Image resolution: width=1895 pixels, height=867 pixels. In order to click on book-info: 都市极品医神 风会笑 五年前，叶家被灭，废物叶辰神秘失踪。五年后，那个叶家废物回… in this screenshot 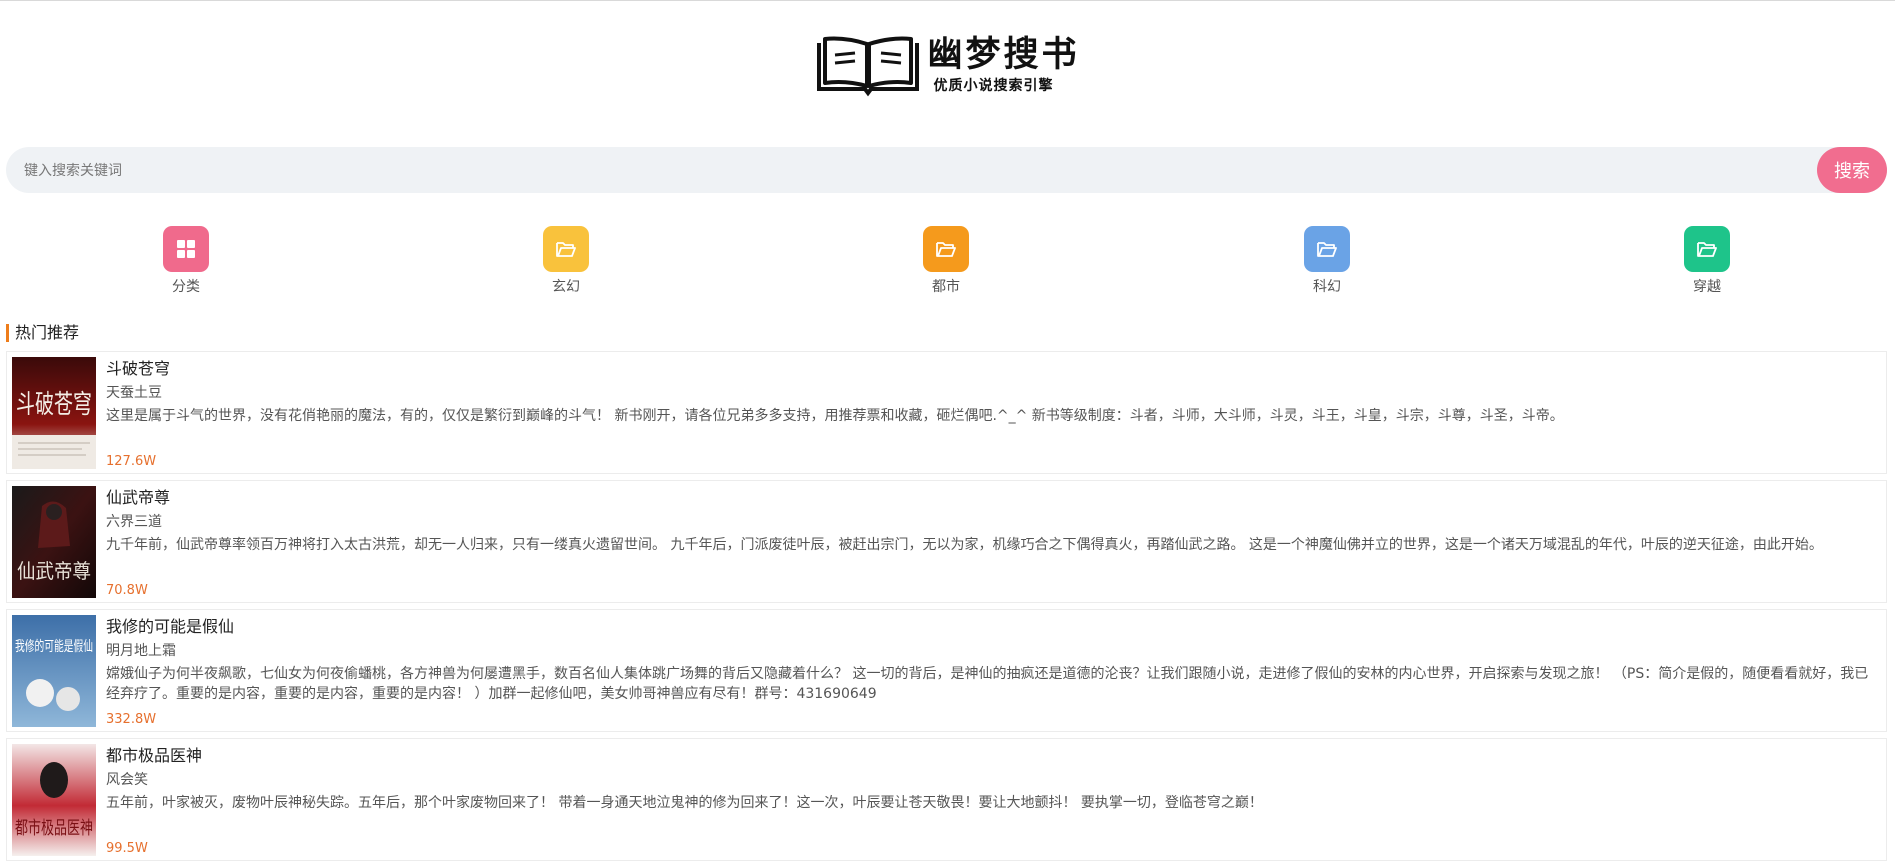, I will do `click(991, 779)`.